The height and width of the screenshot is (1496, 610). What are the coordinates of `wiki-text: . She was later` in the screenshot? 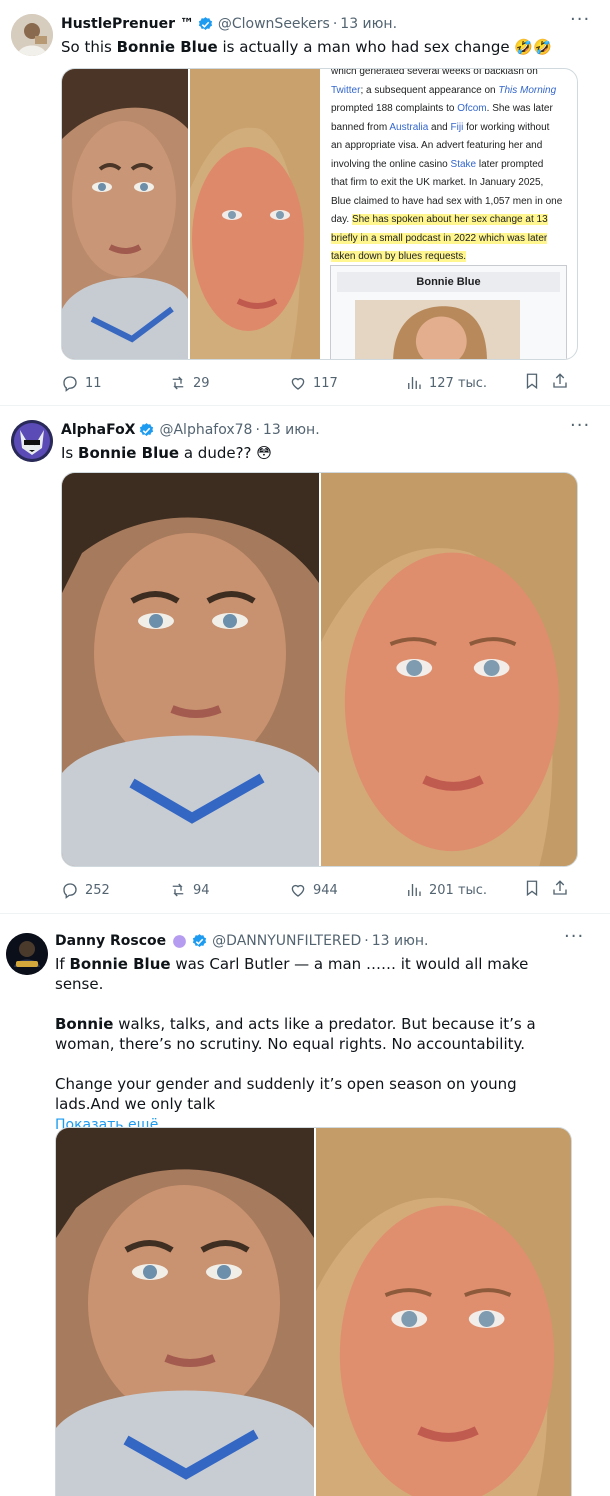 It's located at (519, 108).